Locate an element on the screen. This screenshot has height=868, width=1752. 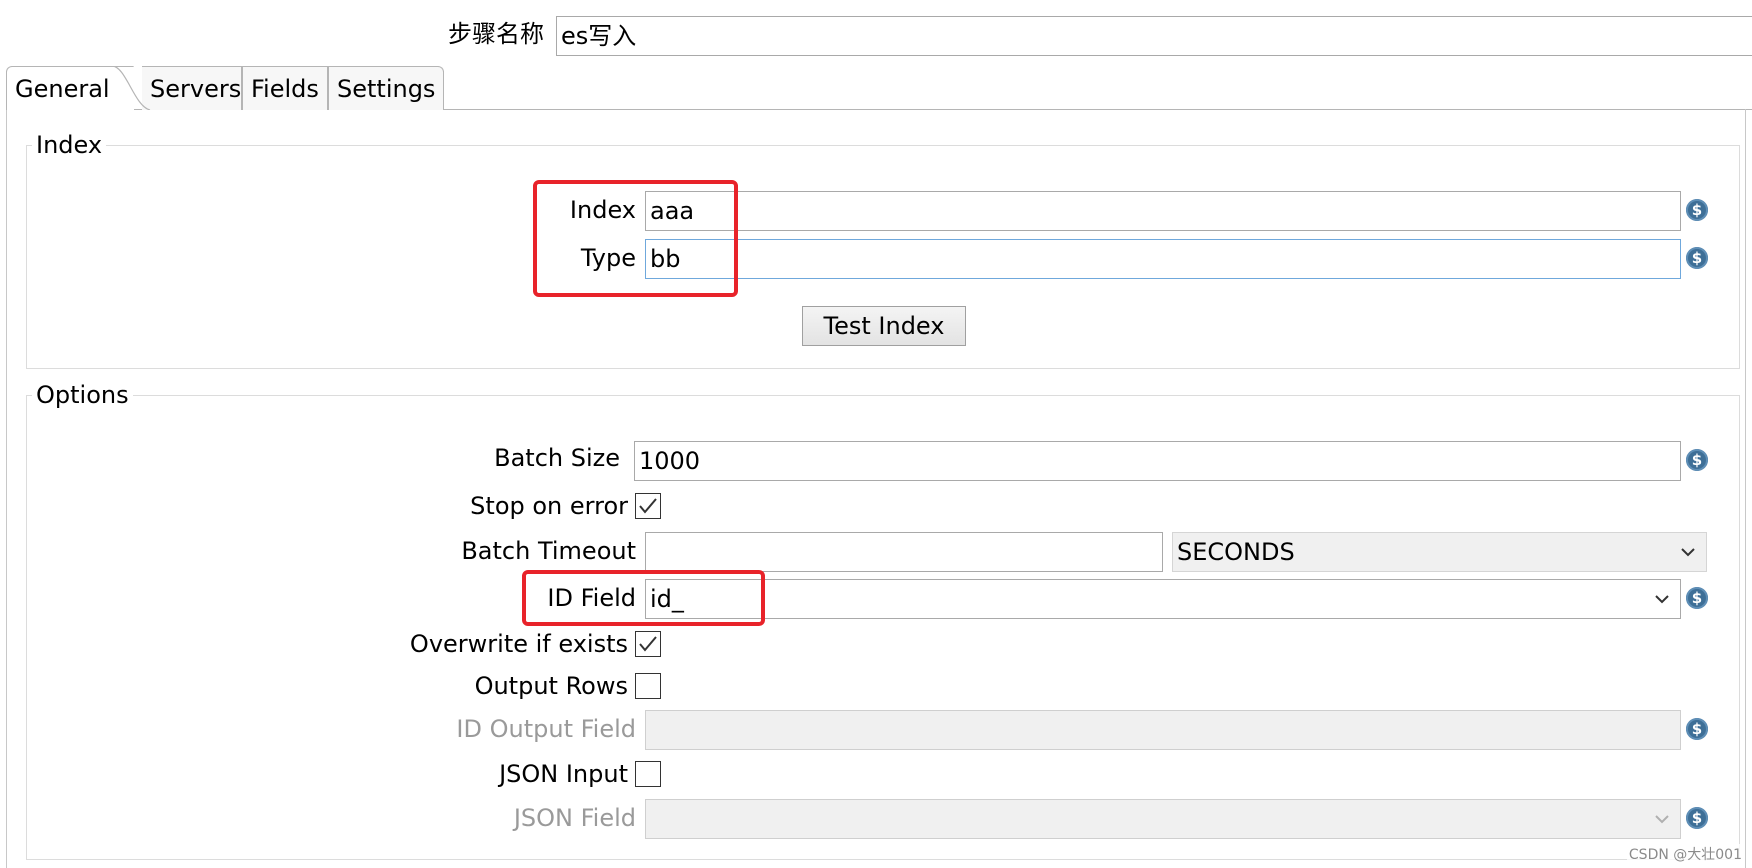
highlight-id-field is located at coordinates (643, 598).